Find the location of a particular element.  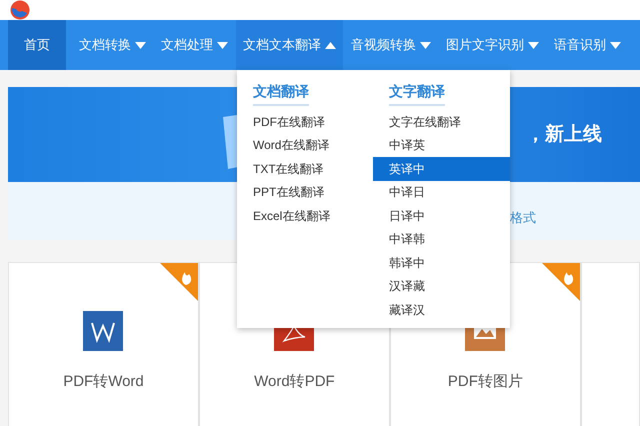

menu-item: PDF在线翻译 is located at coordinates (313, 122).